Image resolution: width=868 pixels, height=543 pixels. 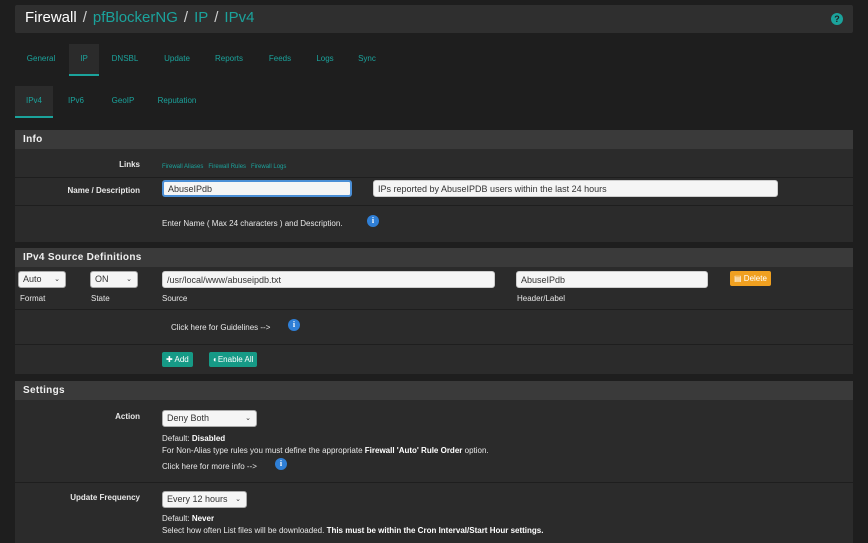 What do you see at coordinates (175, 298) in the screenshot?
I see `source-column-label: Source` at bounding box center [175, 298].